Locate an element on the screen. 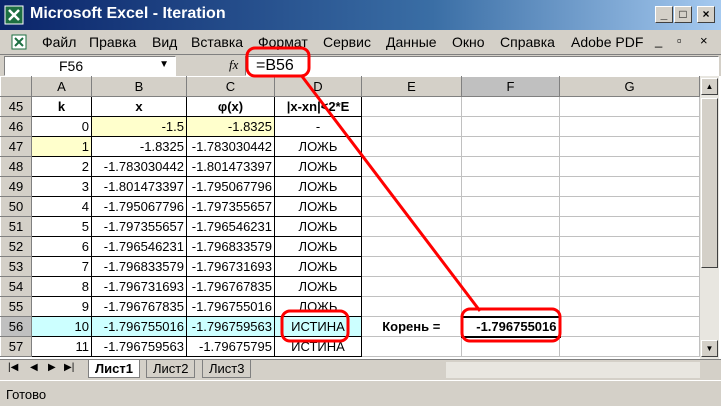 The height and width of the screenshot is (406, 721). column-header-c: C is located at coordinates (230, 86).